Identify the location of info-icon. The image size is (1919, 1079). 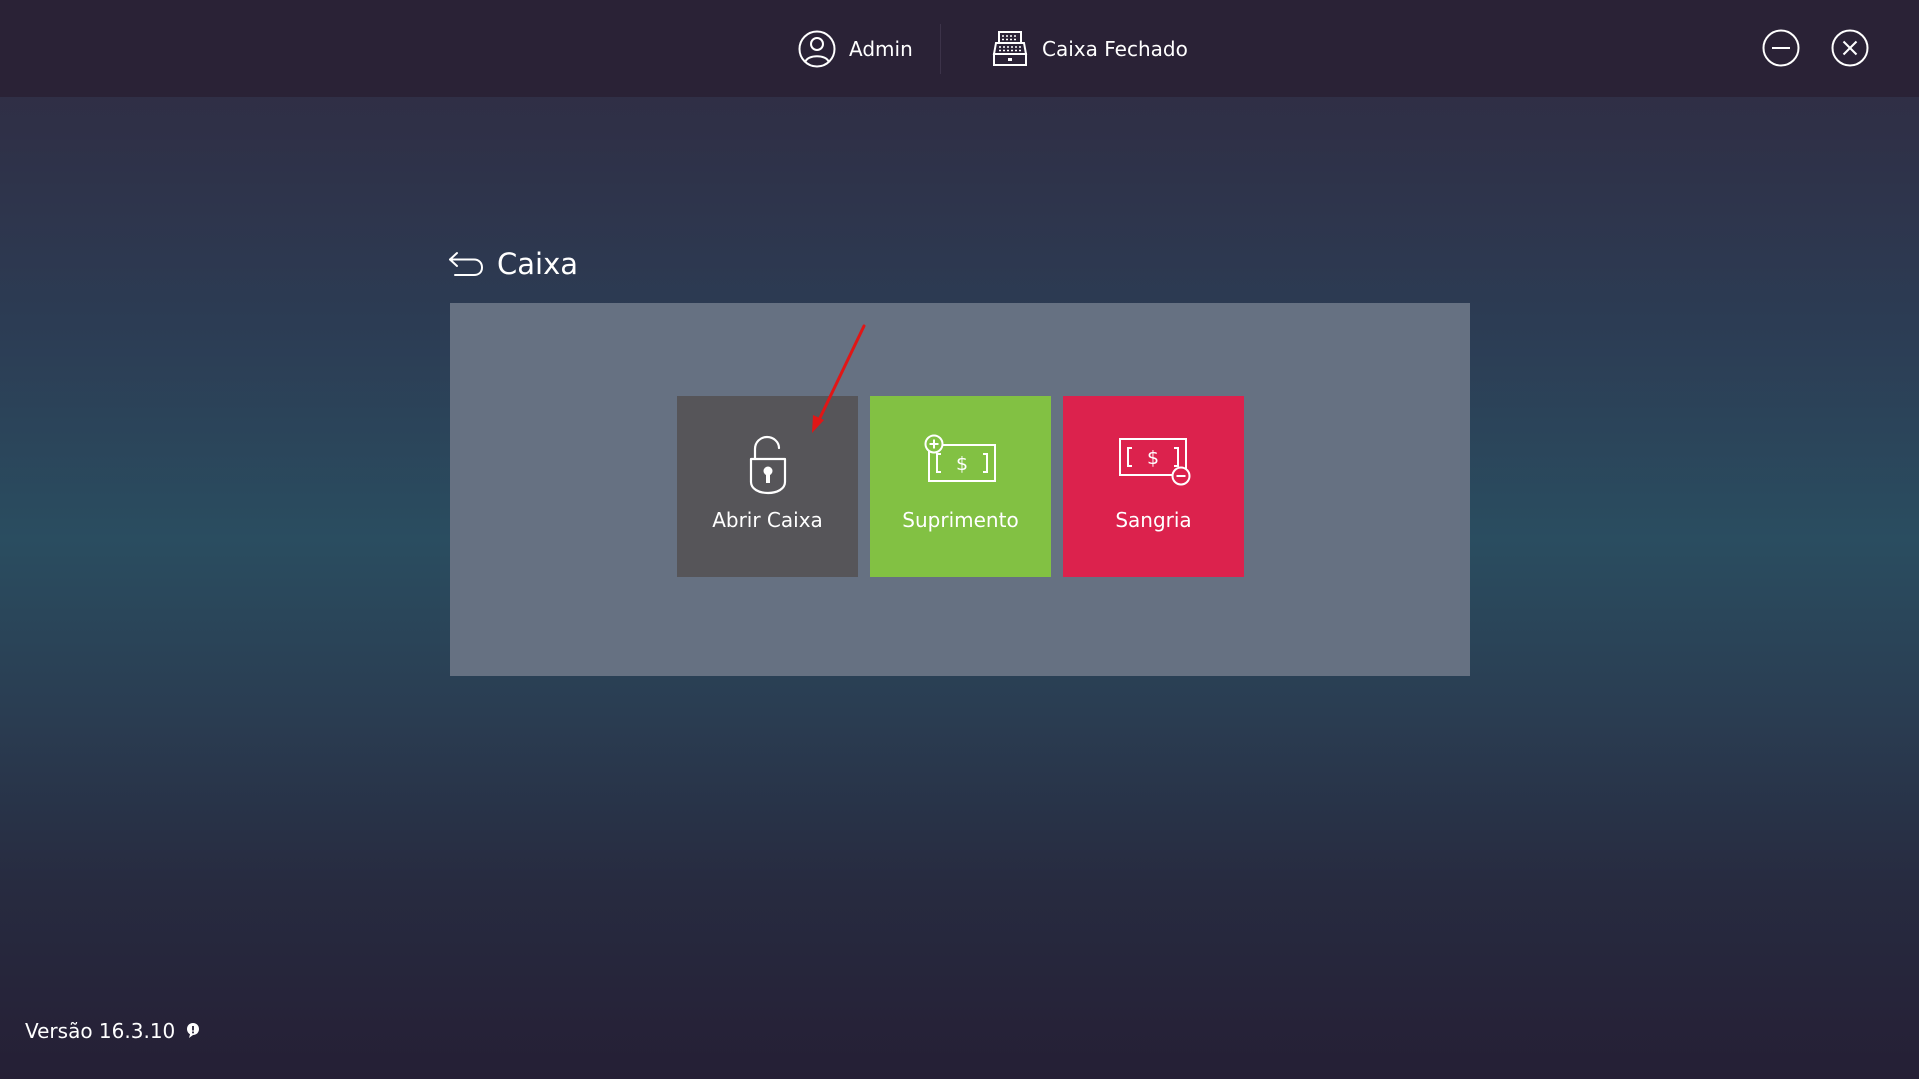
(193, 1031).